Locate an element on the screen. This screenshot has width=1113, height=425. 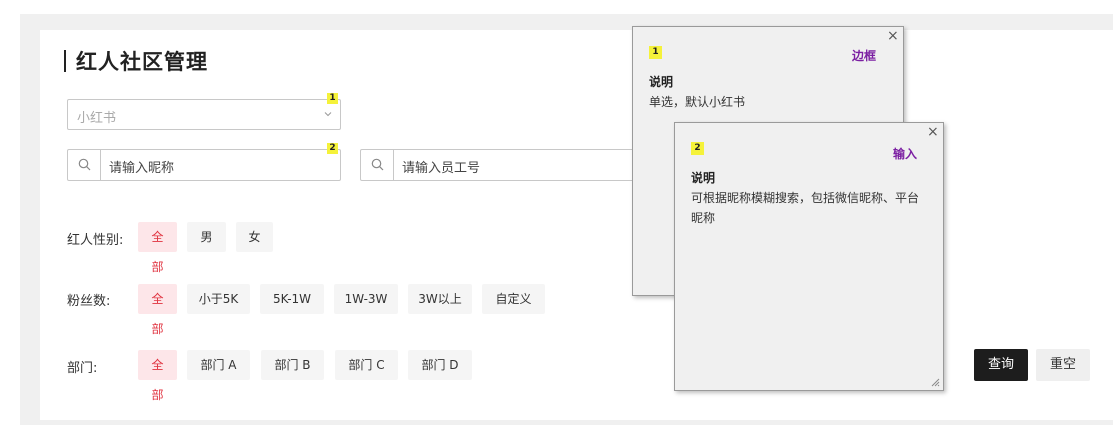
page-title: 红人社区管理 is located at coordinates (136, 61).